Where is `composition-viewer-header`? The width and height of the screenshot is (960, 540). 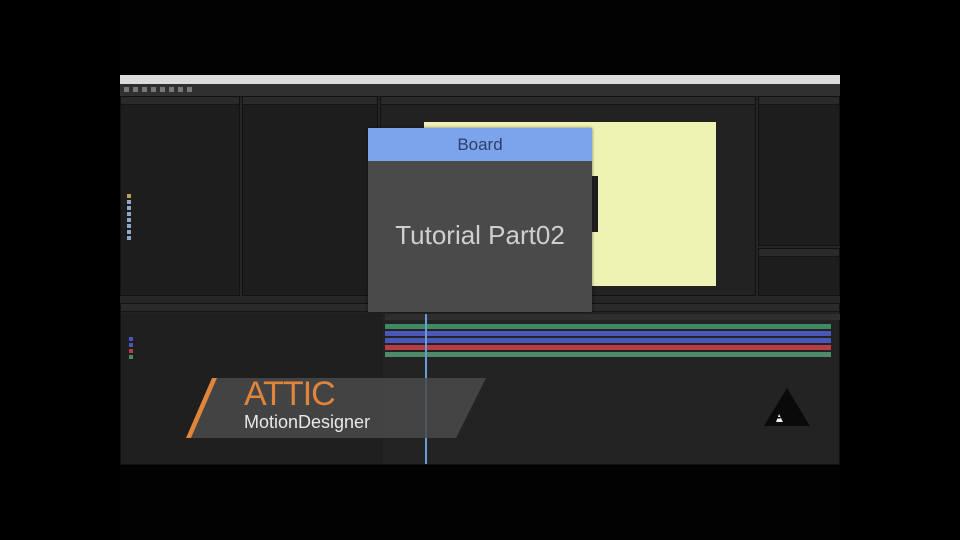
composition-viewer-header is located at coordinates (568, 101).